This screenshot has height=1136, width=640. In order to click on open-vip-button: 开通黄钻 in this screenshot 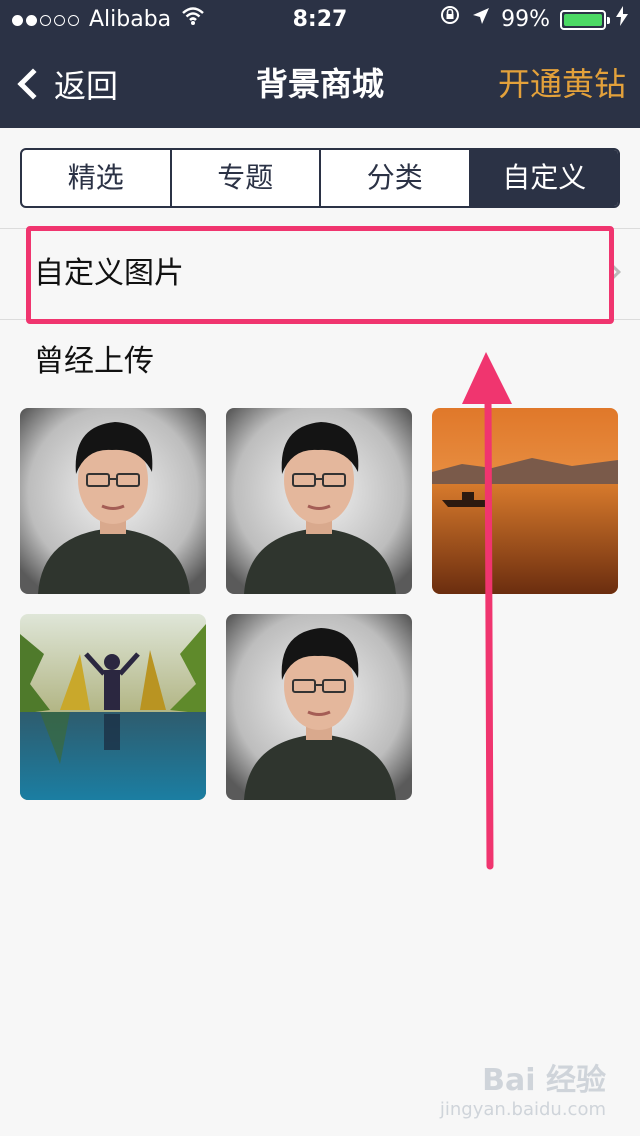, I will do `click(562, 84)`.